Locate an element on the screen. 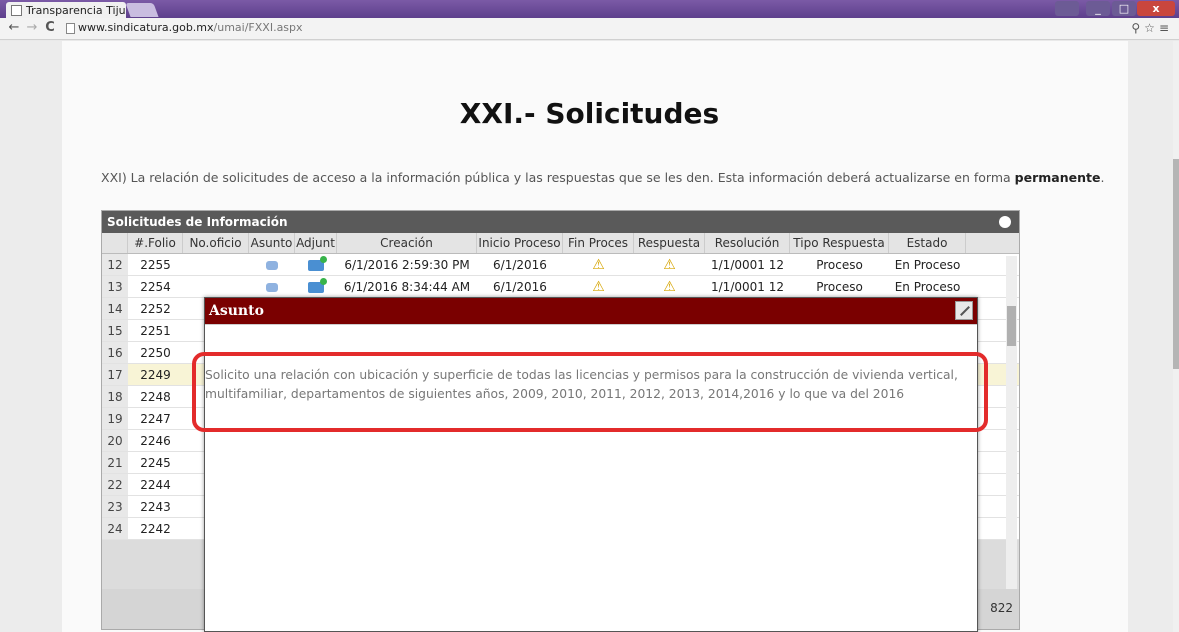  cell-n: 16 is located at coordinates (115, 352).